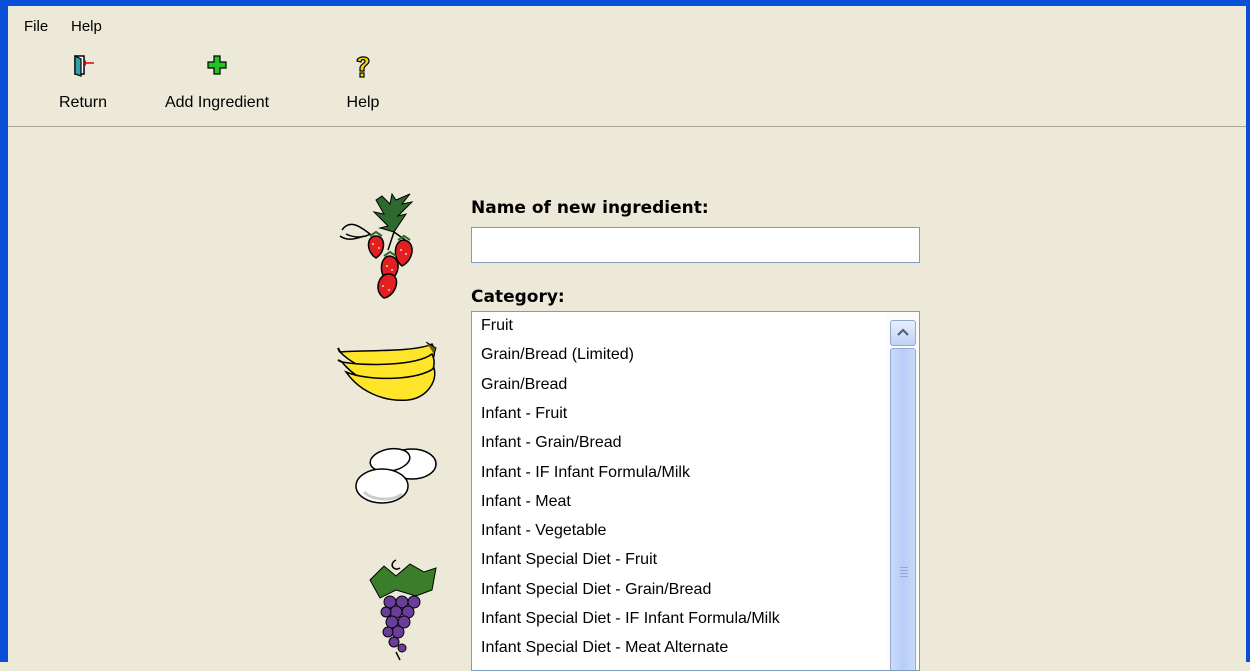  I want to click on window-frame-right, so click(1248, 331).